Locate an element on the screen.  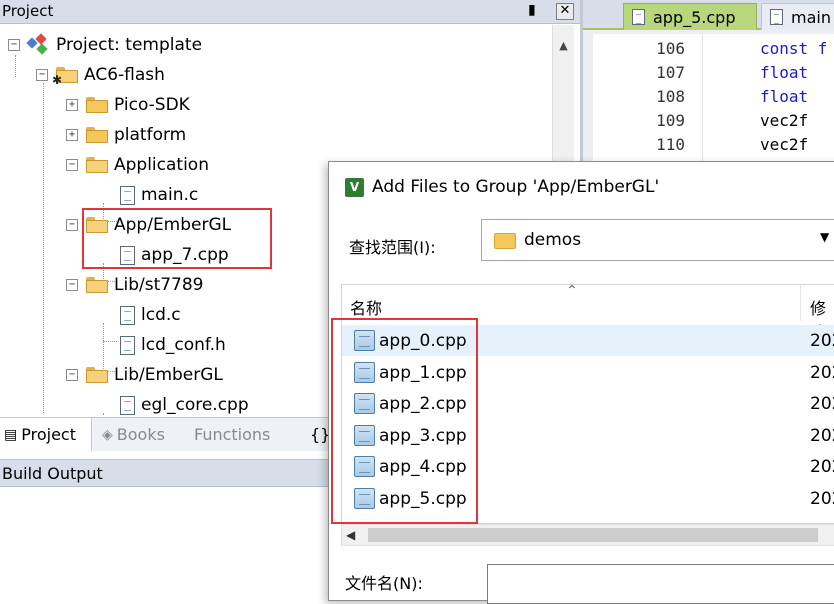
project-bottom-tabs: ▤ Project ◈ Books Functions {} is located at coordinates (165, 434).